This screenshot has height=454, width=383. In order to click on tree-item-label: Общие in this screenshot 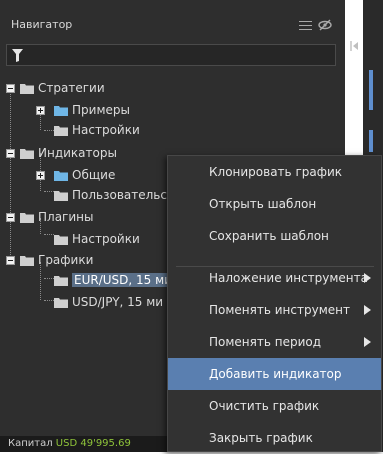, I will do `click(94, 175)`.